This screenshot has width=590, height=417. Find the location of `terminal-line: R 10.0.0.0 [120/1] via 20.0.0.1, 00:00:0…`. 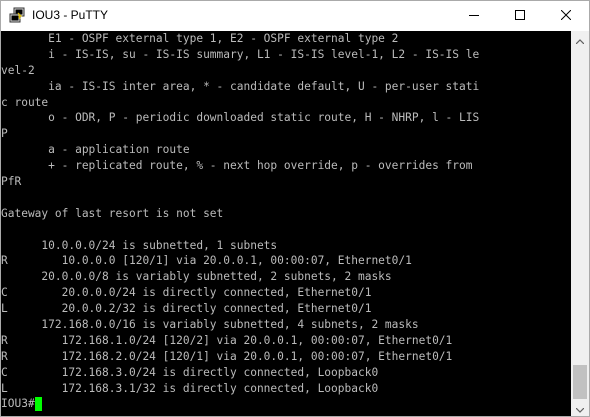

terminal-line: R 10.0.0.0 [120/1] via 20.0.0.1, 00:00:0… is located at coordinates (206, 261).